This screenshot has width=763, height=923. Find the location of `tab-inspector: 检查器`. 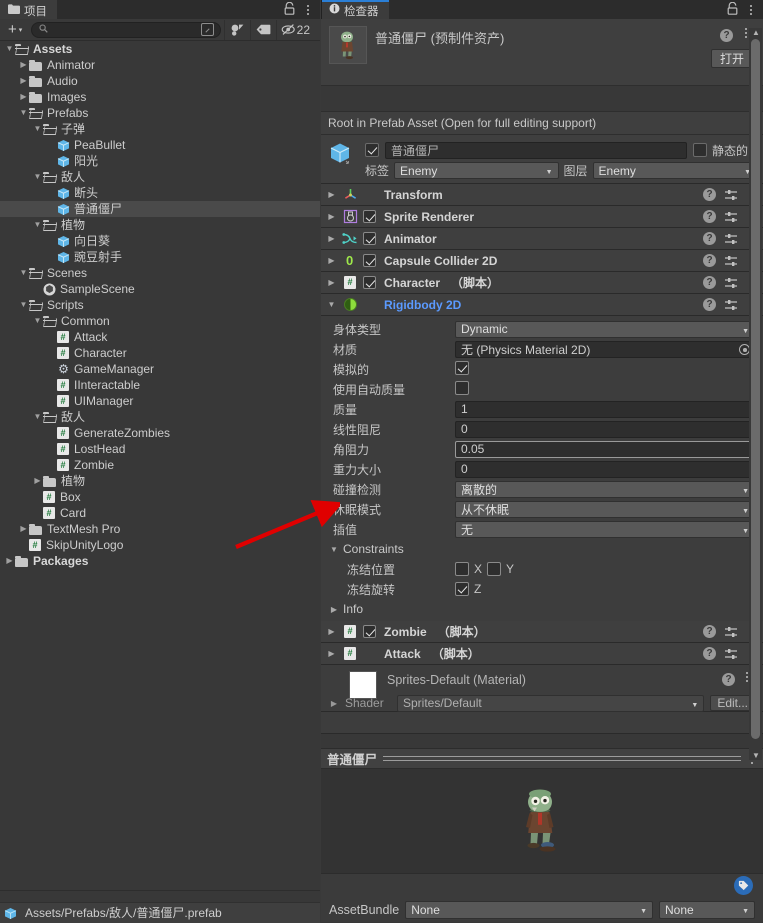

tab-inspector: 检查器 is located at coordinates (355, 9).